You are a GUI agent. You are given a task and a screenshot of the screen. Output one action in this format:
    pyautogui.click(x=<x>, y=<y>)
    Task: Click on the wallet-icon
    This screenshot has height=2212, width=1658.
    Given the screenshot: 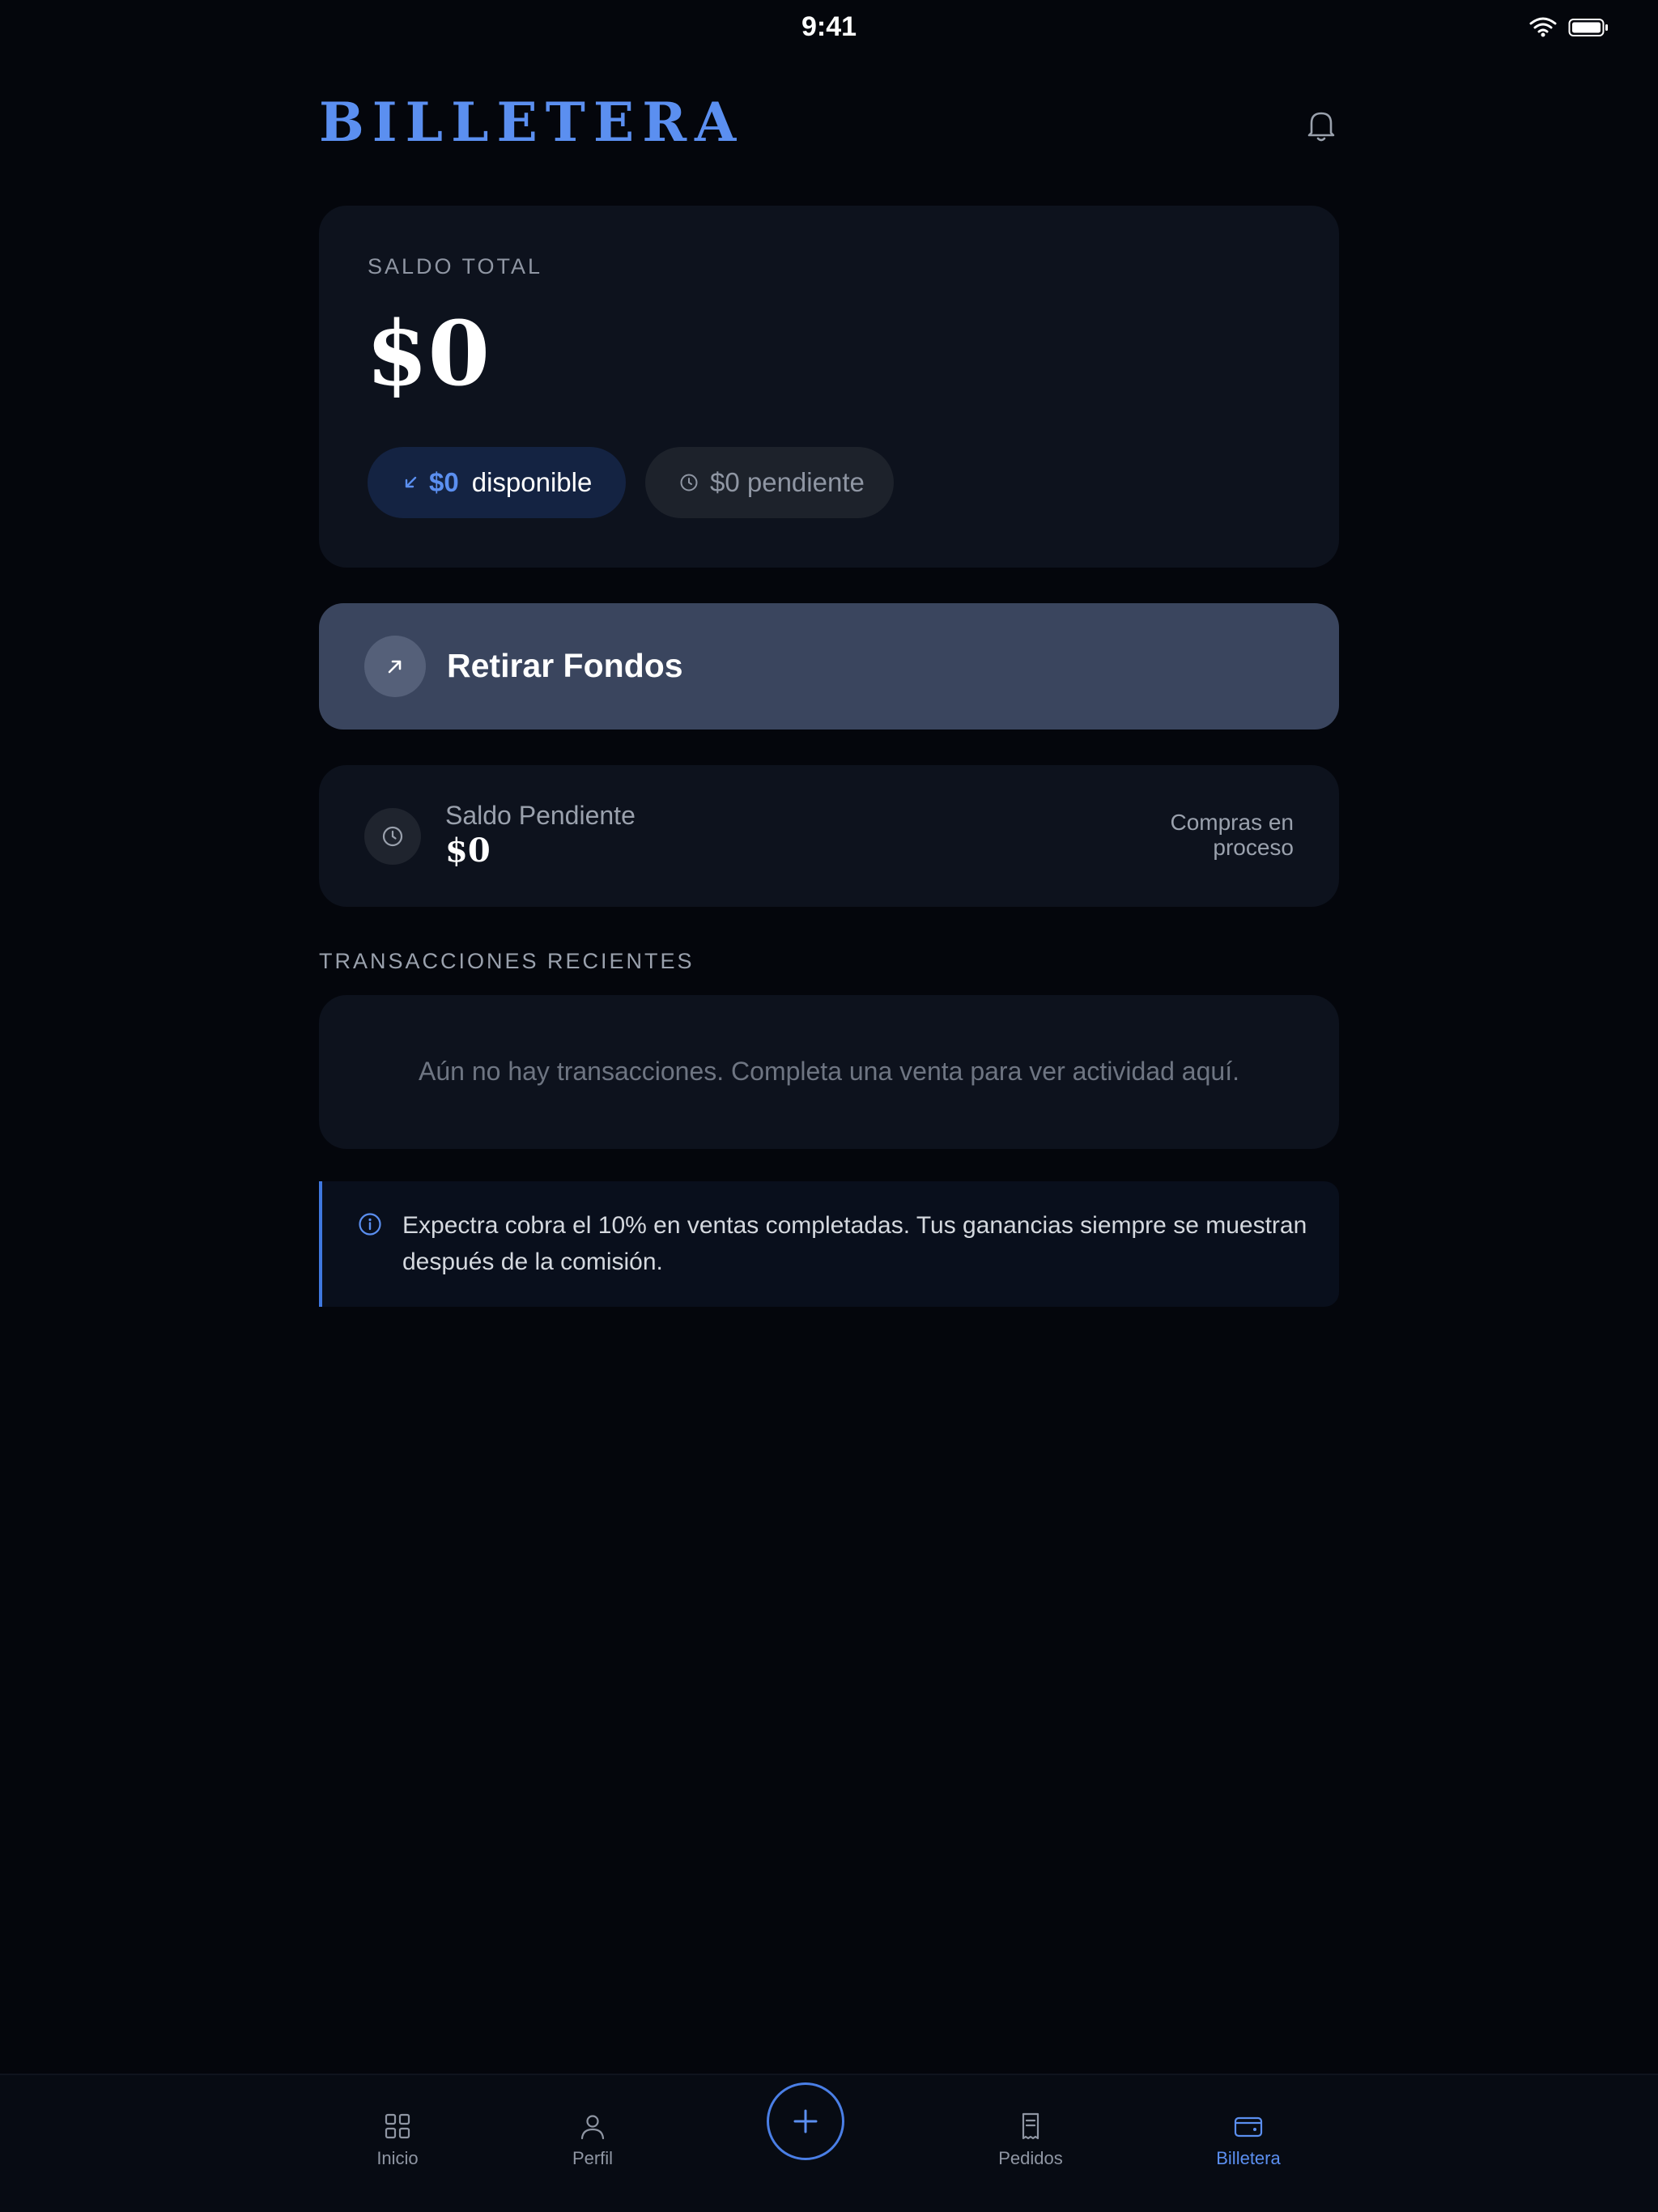 What is the action you would take?
    pyautogui.click(x=1248, y=2127)
    